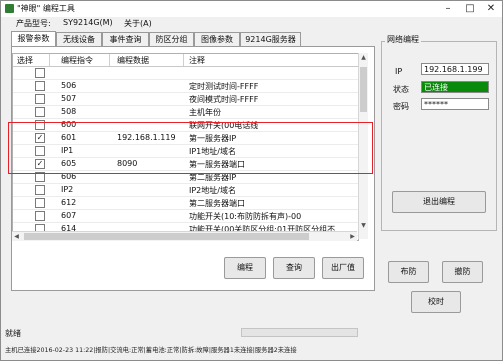 This screenshot has width=503, height=361. What do you see at coordinates (245, 216) in the screenshot?
I see `row-note: 功能开关(10:布防防拆有声)-00` at bounding box center [245, 216].